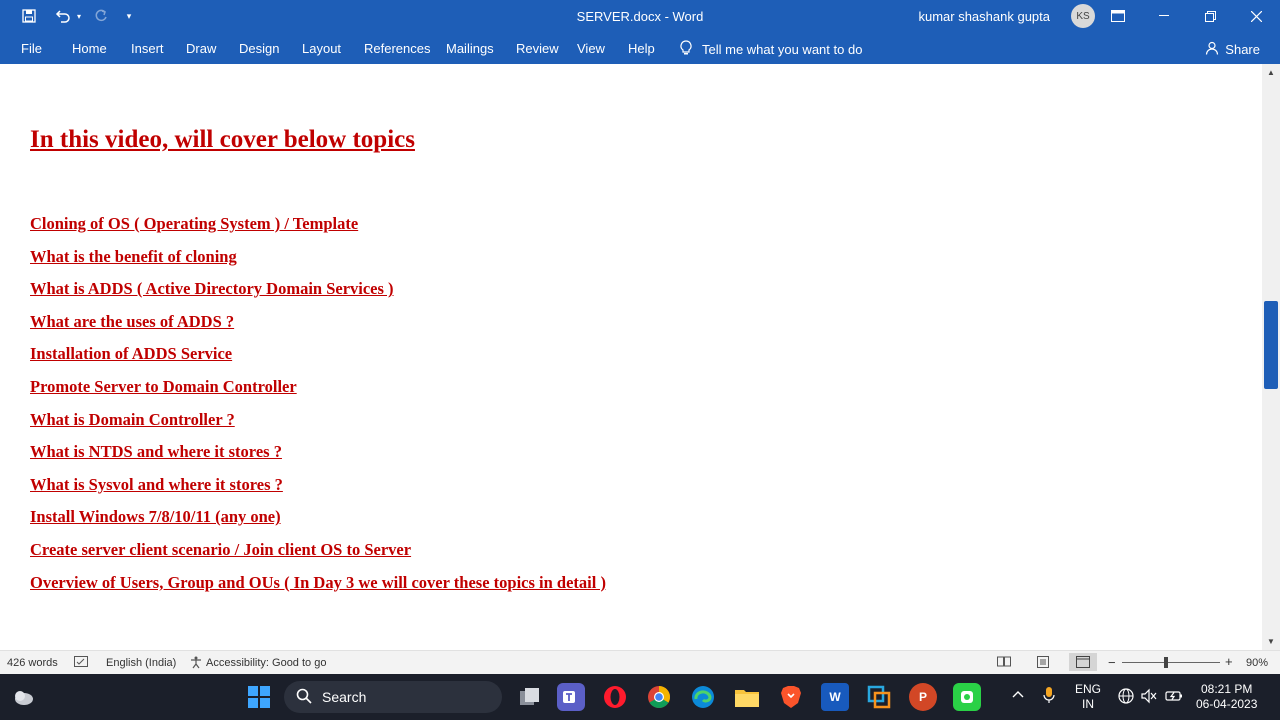 This screenshot has width=1280, height=720. I want to click on accessibility-icon, so click(197, 664).